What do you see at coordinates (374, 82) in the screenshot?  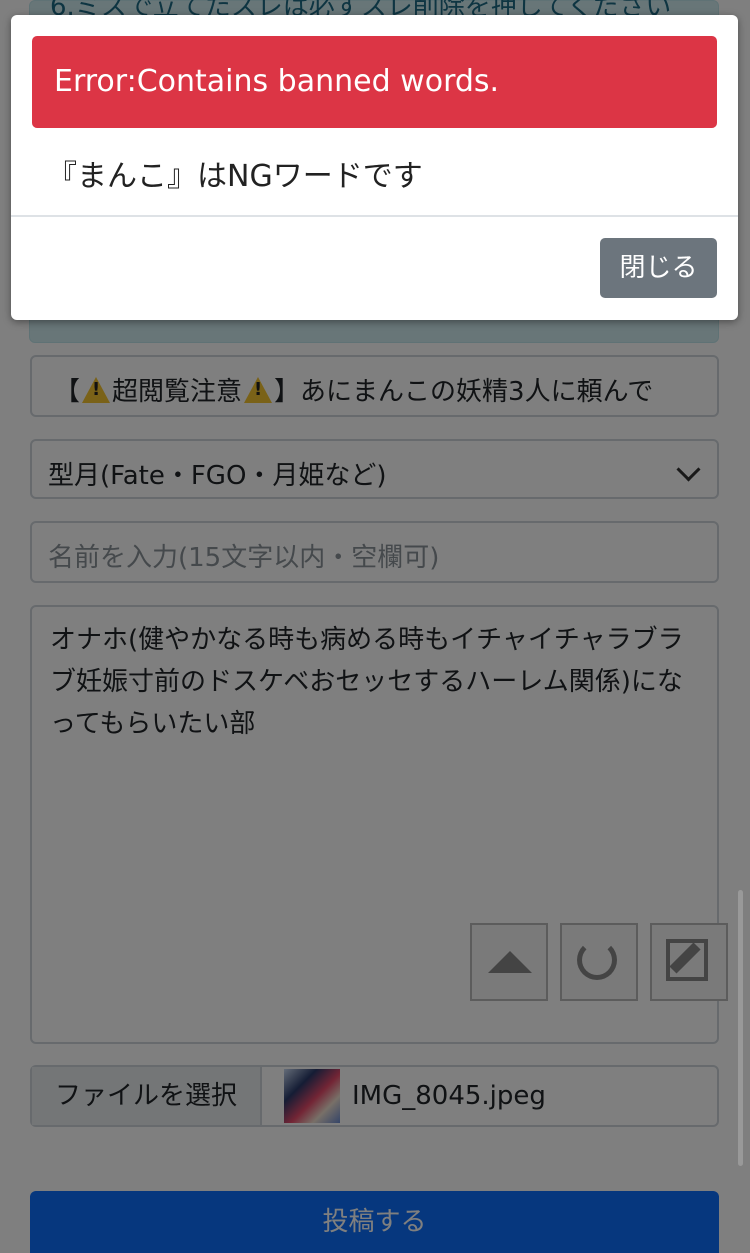 I see `error-alert: Error:Contains banned words.` at bounding box center [374, 82].